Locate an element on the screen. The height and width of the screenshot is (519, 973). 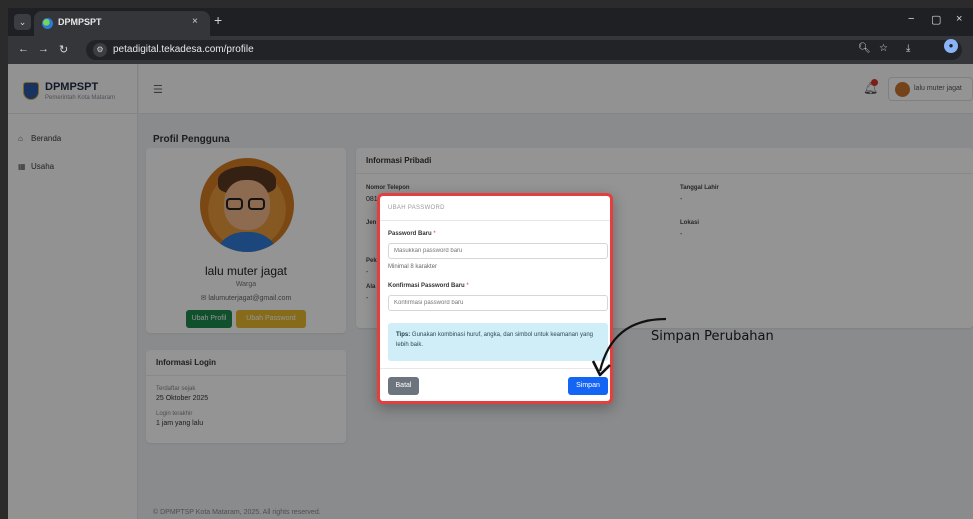
minimize-button: − is located at coordinates (911, 19).